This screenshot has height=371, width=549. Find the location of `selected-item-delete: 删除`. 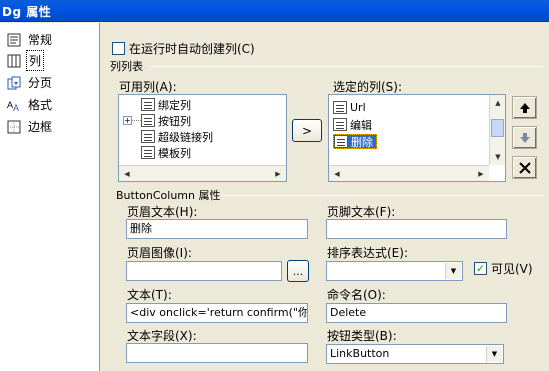

selected-item-delete: 删除 is located at coordinates (355, 141).